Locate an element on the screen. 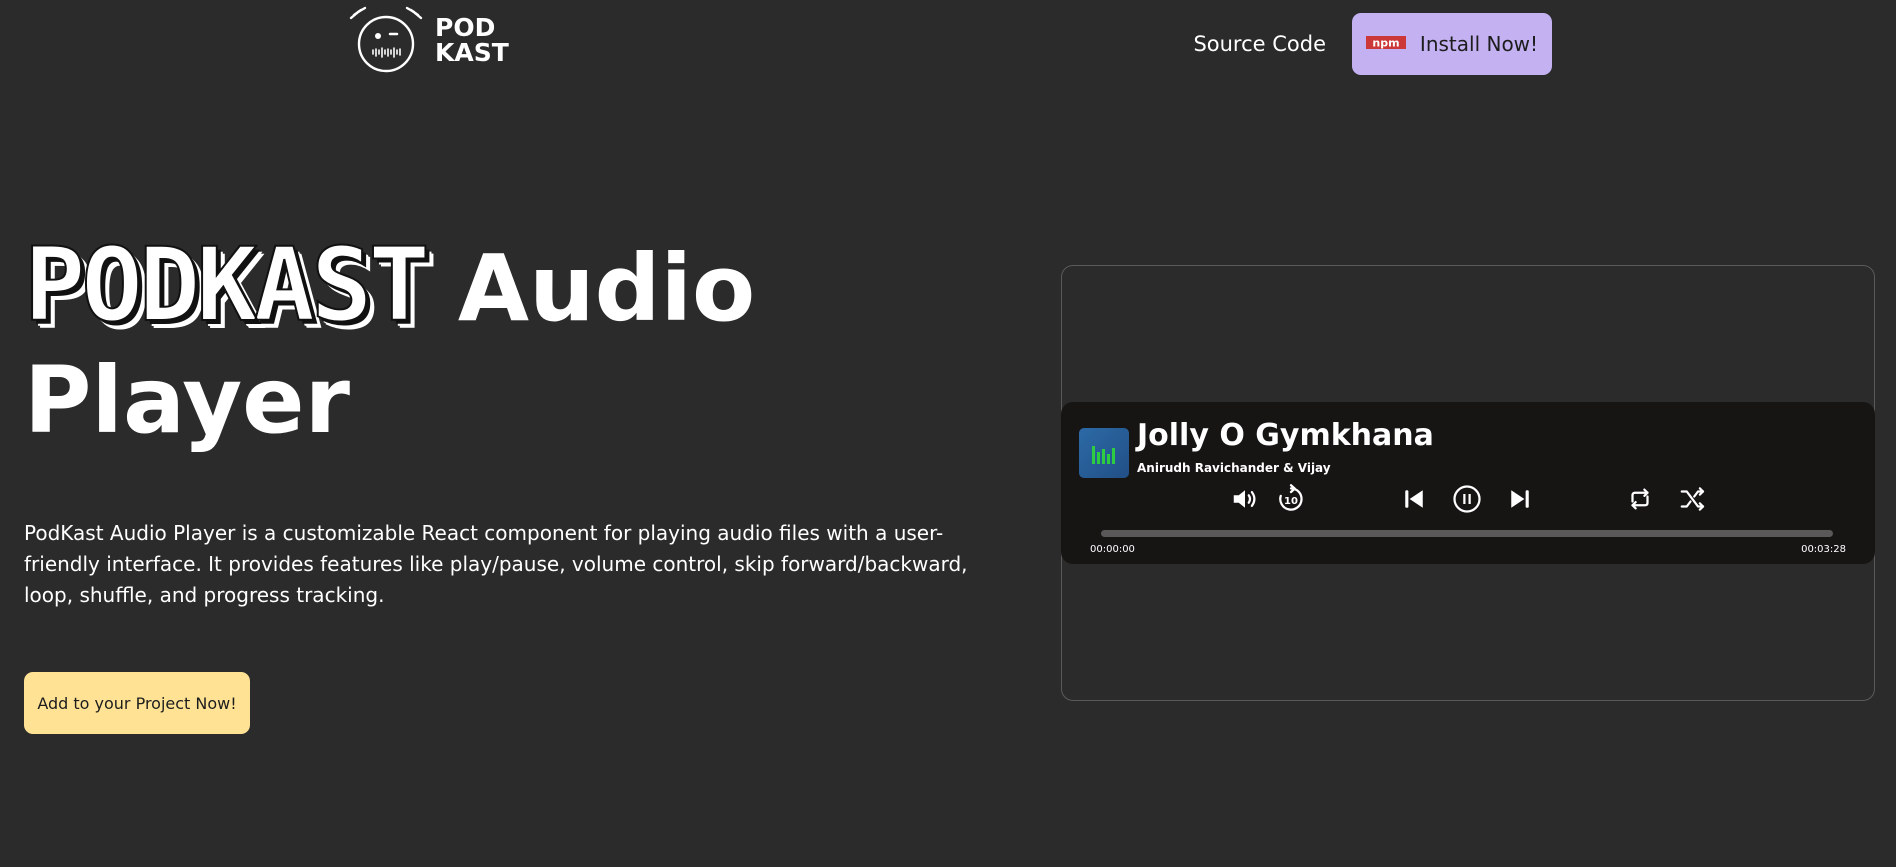  previous-button is located at coordinates (1414, 499).